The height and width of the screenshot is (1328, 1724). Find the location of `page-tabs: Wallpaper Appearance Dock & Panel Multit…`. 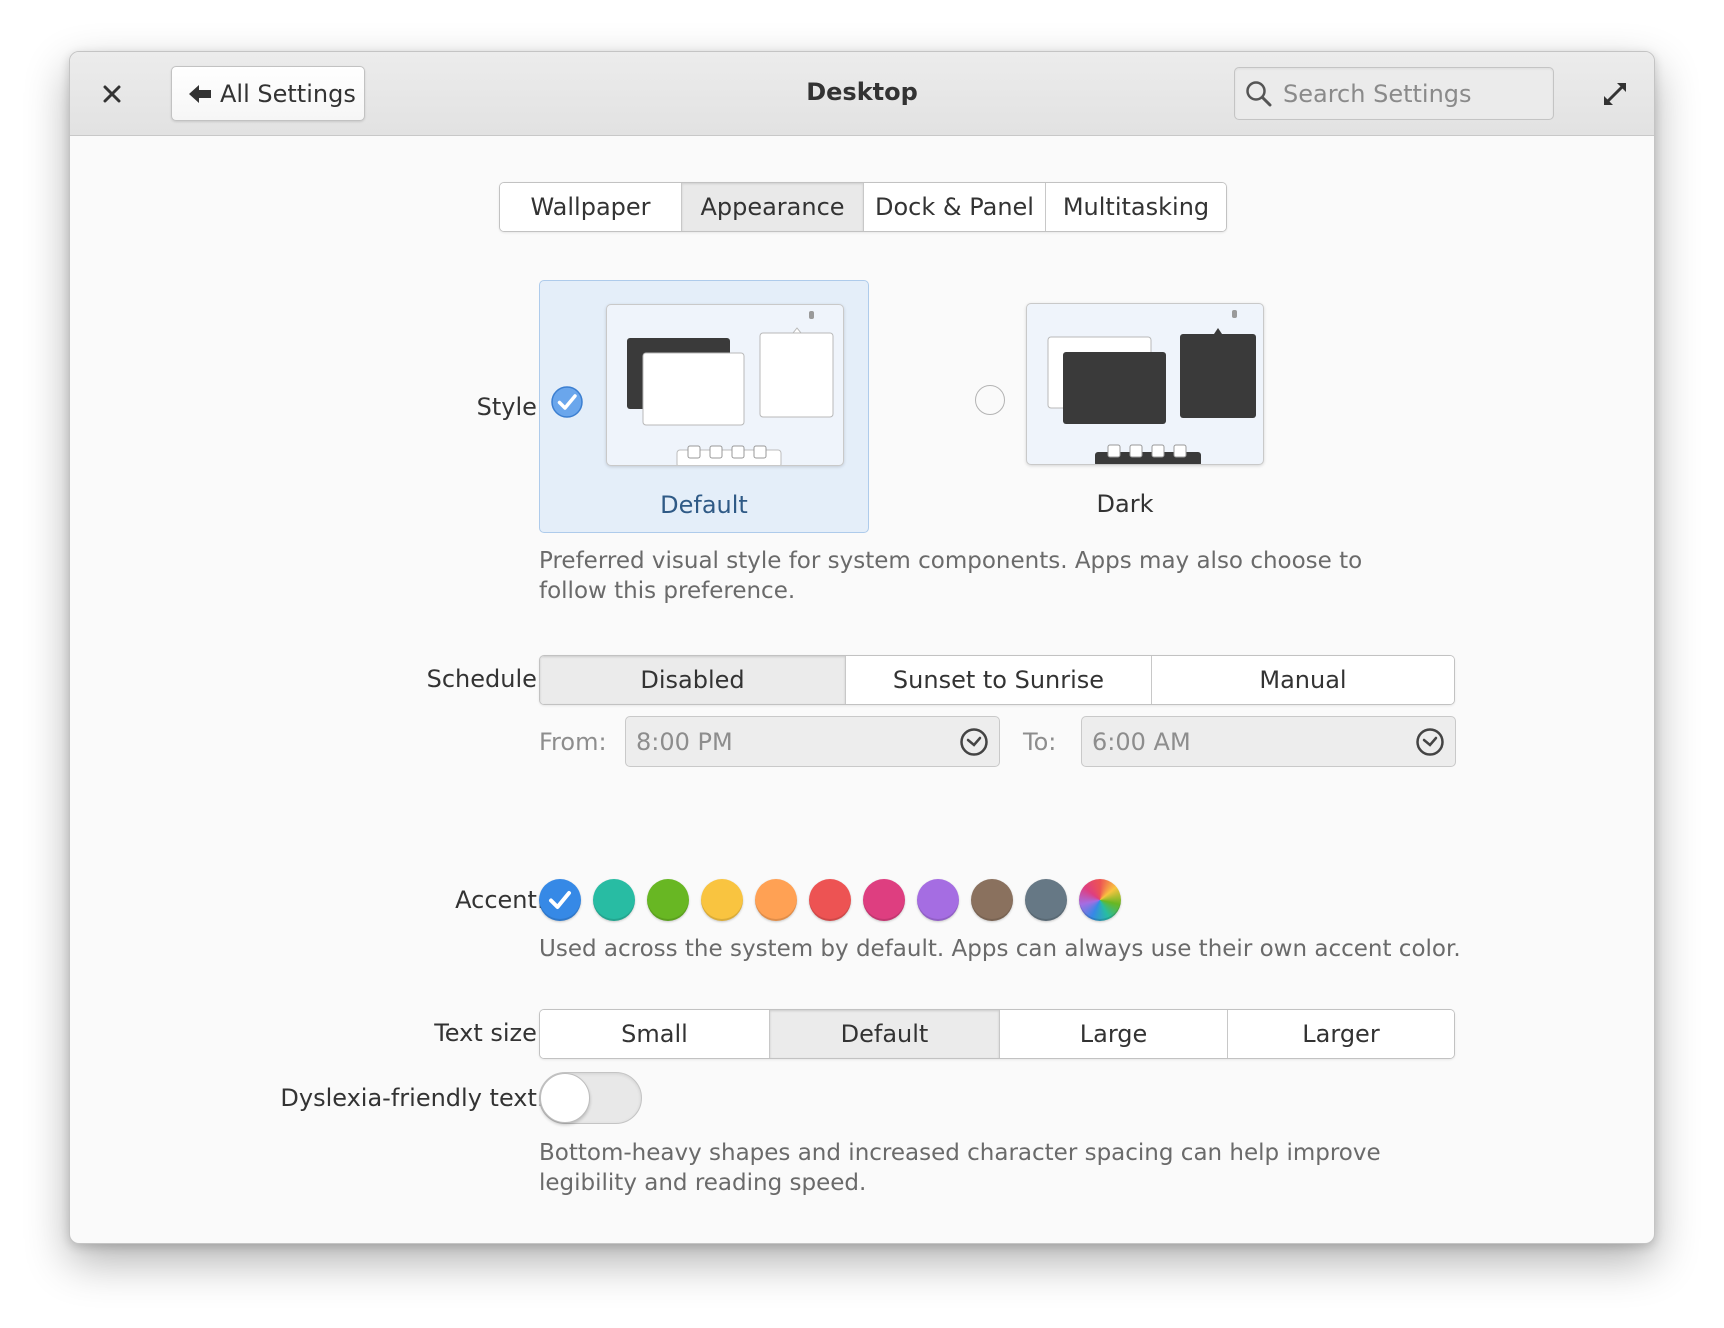

page-tabs: Wallpaper Appearance Dock & Panel Multit… is located at coordinates (863, 207).